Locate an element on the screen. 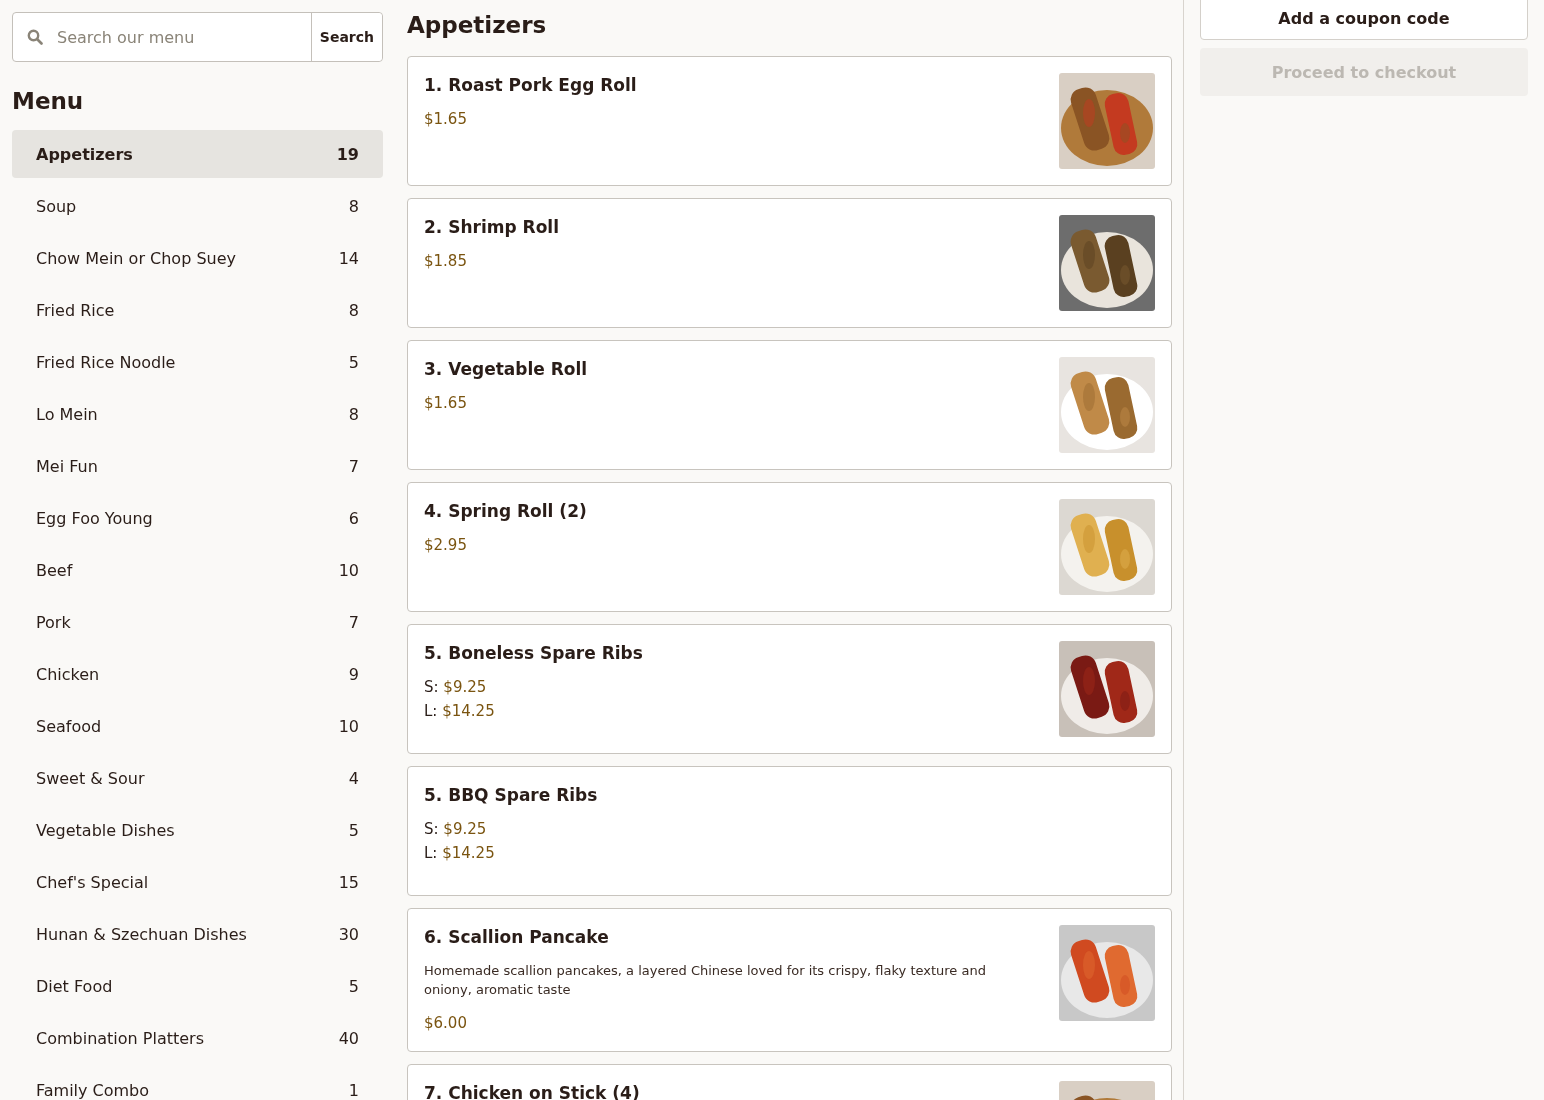  category-item: Lo Mein 8 is located at coordinates (197, 414).